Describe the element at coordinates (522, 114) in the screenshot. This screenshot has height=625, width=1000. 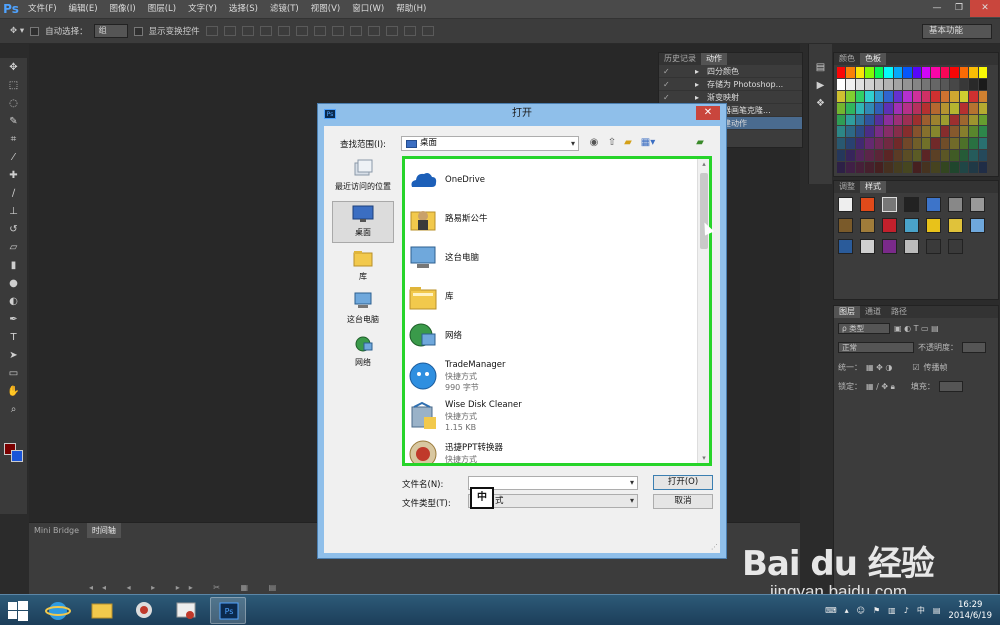
I see `dialog-titlebar: Ps 打开 ✕` at that location.